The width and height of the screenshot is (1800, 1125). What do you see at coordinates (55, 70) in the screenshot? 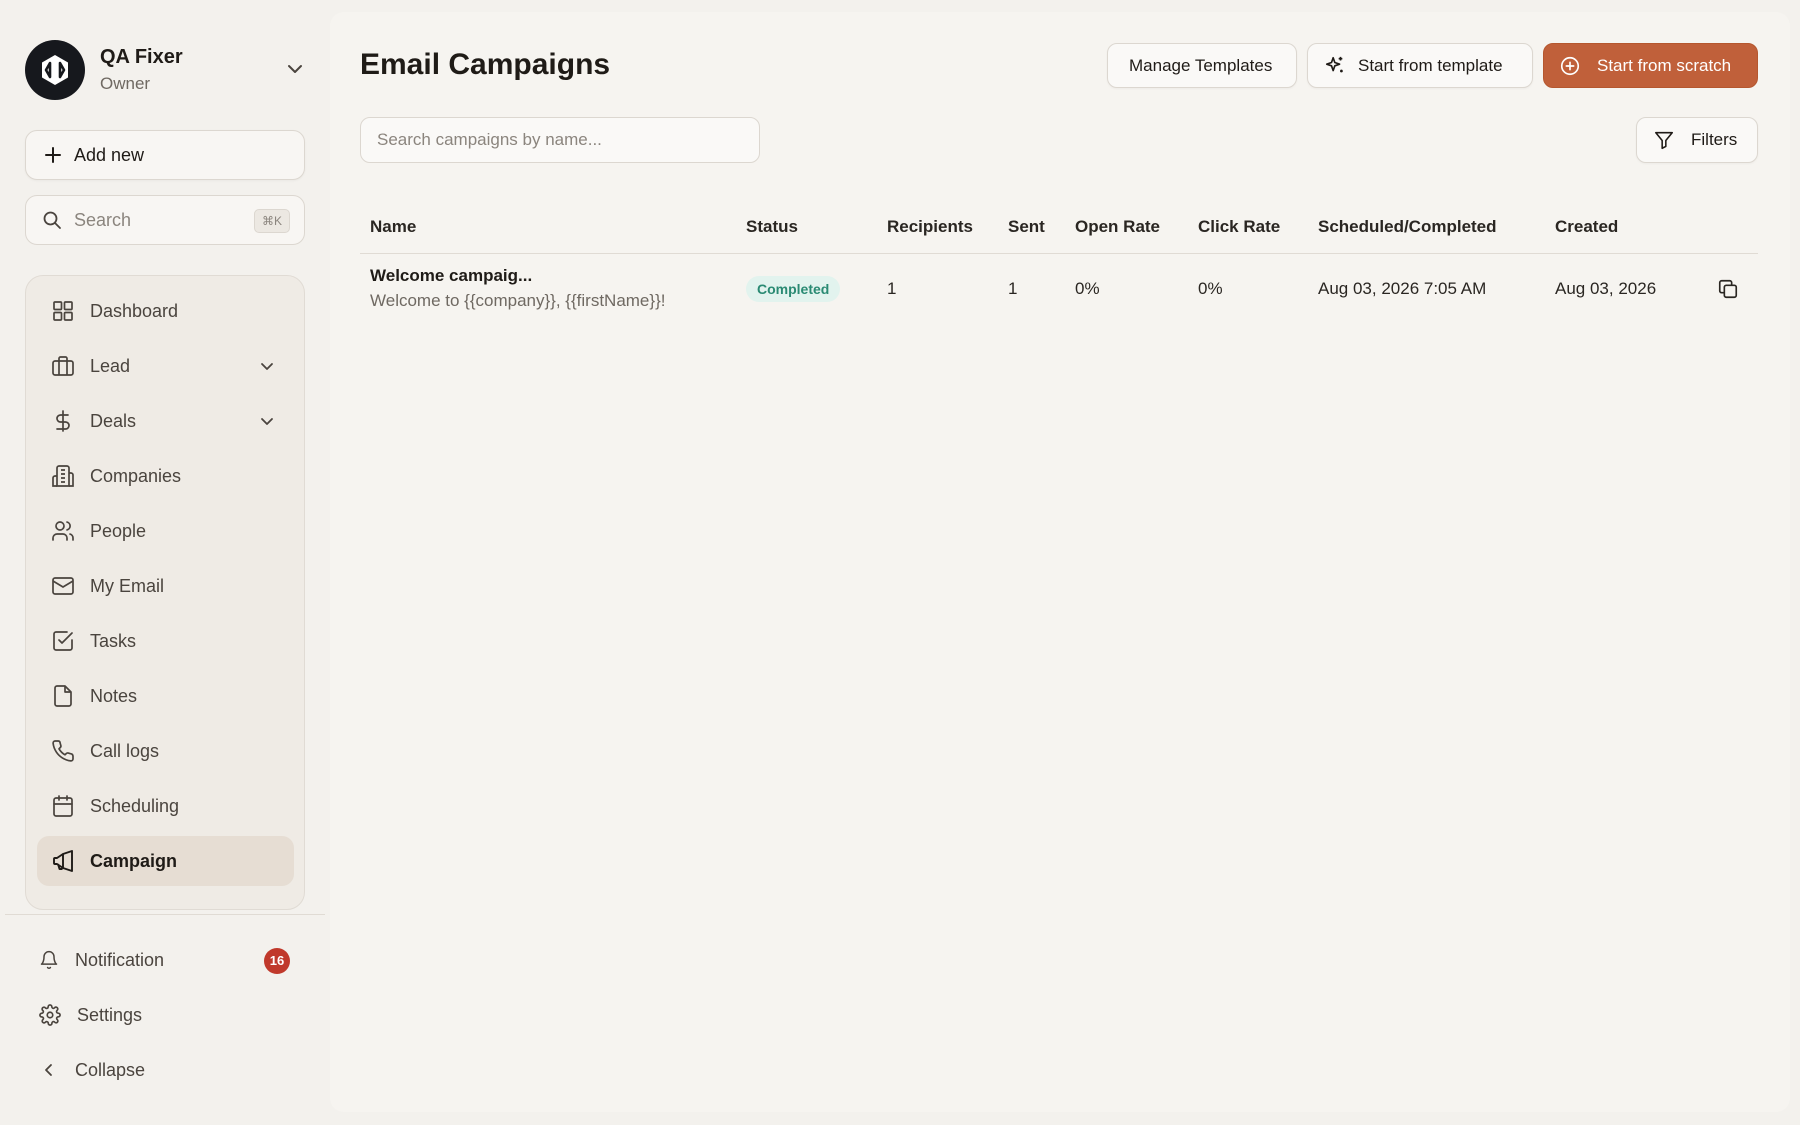
I see `workspace-logo` at bounding box center [55, 70].